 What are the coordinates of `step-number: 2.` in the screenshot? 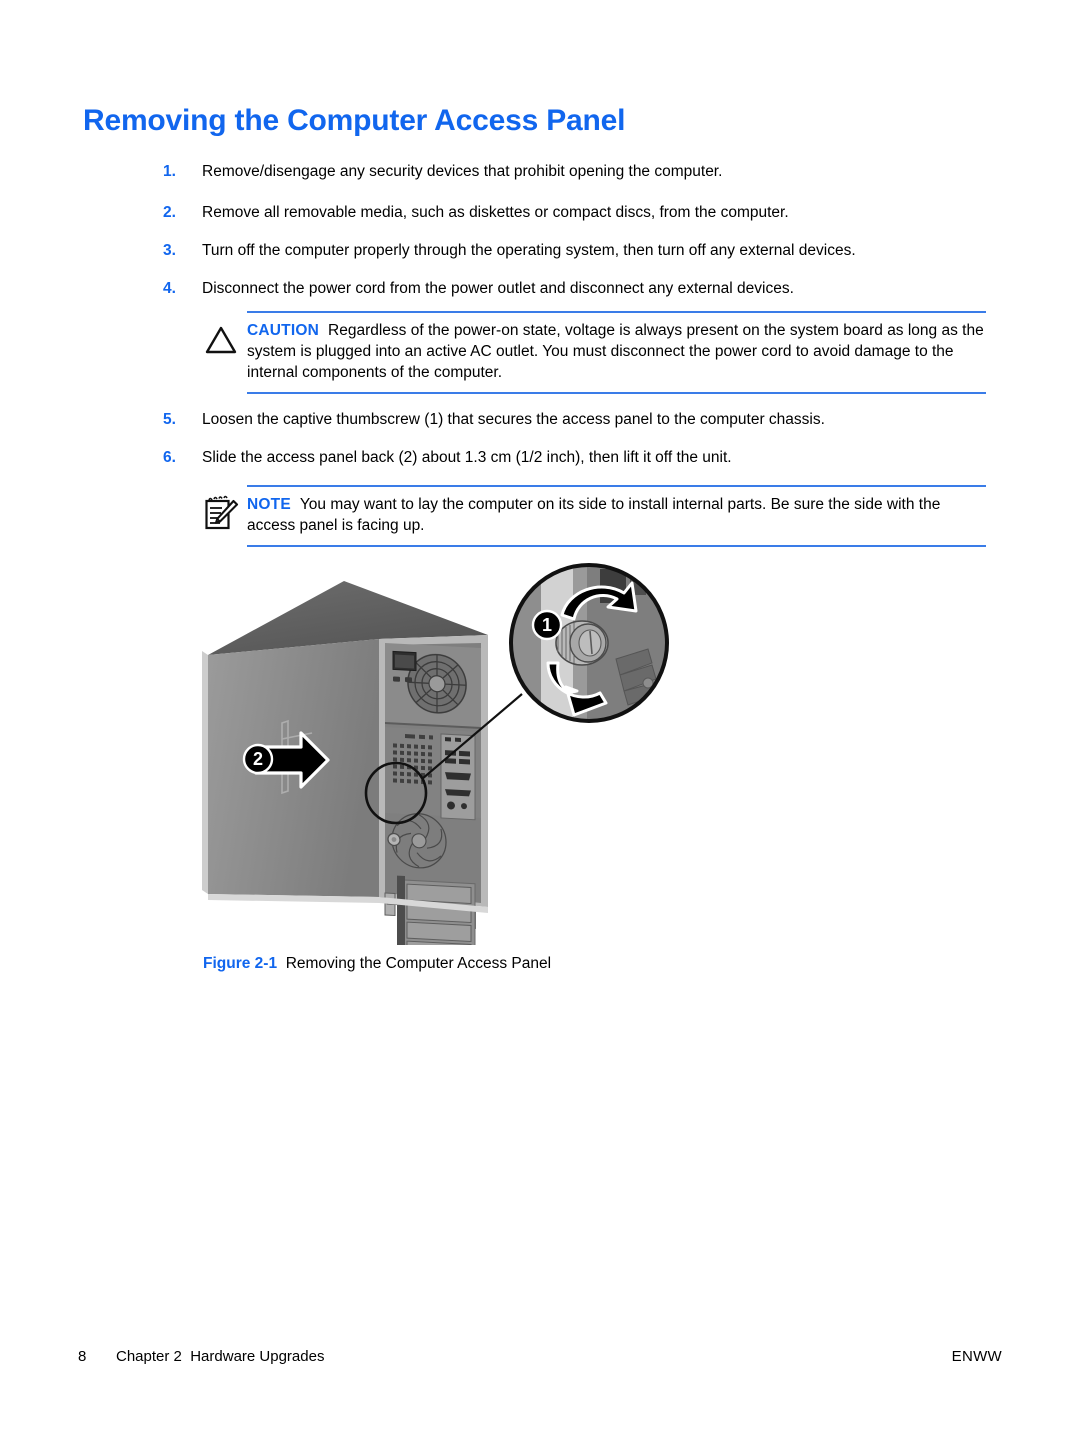 It's located at (169, 212).